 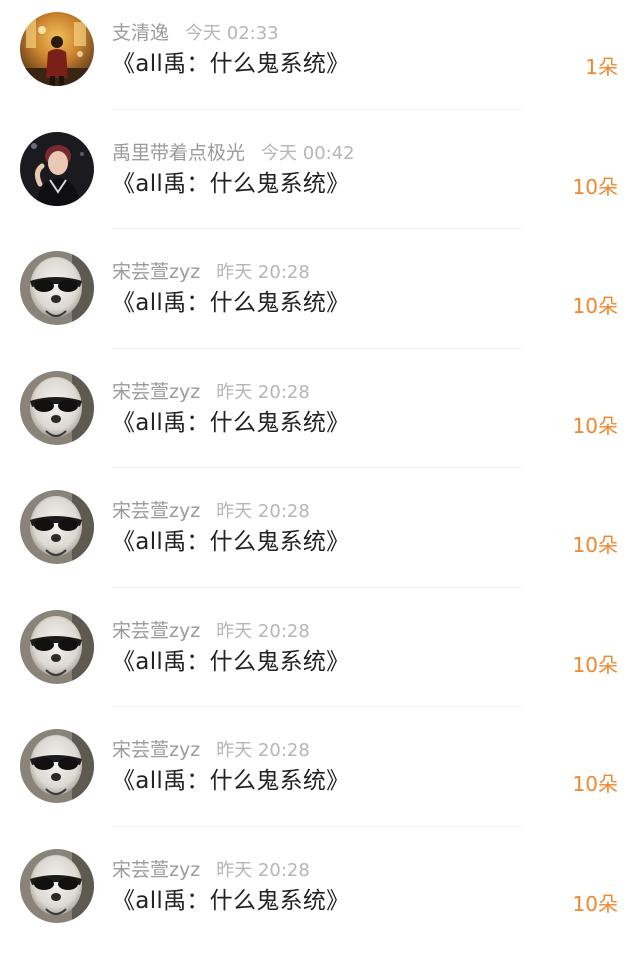 I want to click on avatar-photo-street, so click(x=57, y=49).